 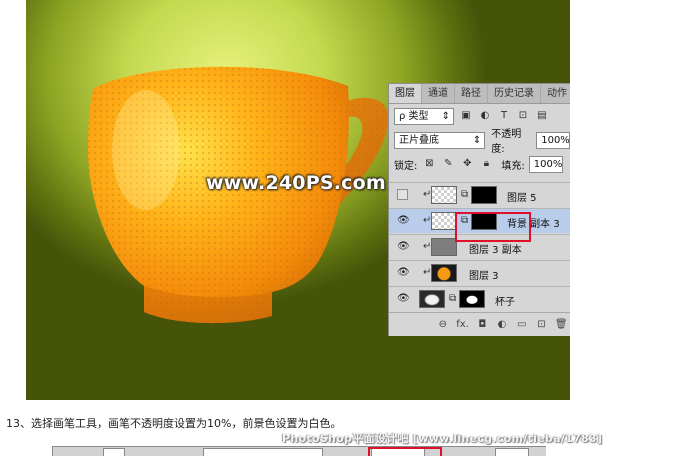 What do you see at coordinates (406, 166) in the screenshot?
I see `lock-label: 锁定:` at bounding box center [406, 166].